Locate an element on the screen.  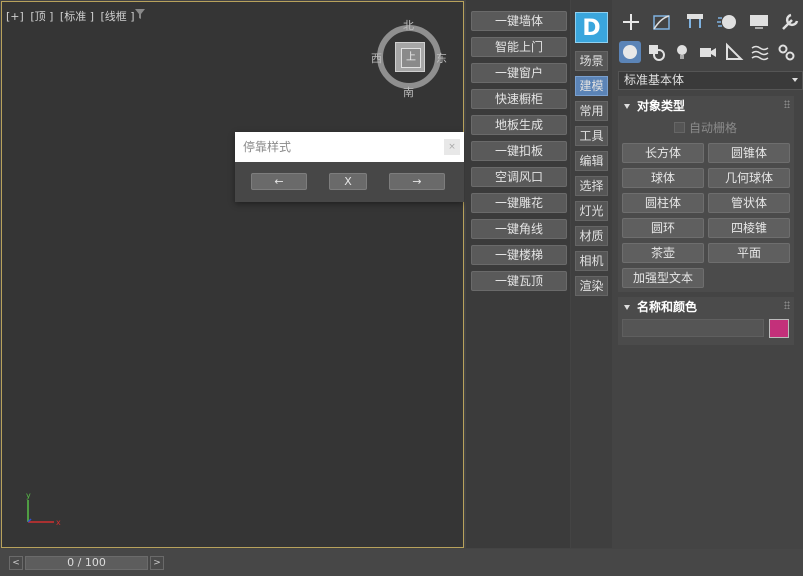
tab-render: 渲染 is located at coordinates (591, 286).